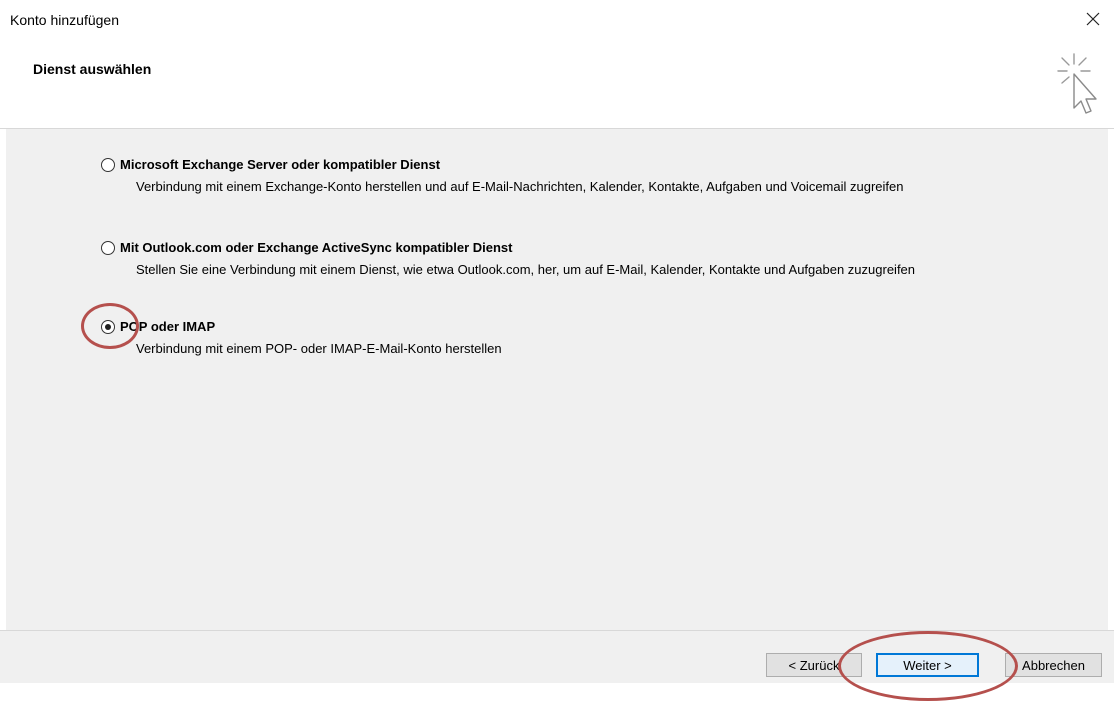  What do you see at coordinates (557, 20) in the screenshot?
I see `title-bar: Konto hinzufügen` at bounding box center [557, 20].